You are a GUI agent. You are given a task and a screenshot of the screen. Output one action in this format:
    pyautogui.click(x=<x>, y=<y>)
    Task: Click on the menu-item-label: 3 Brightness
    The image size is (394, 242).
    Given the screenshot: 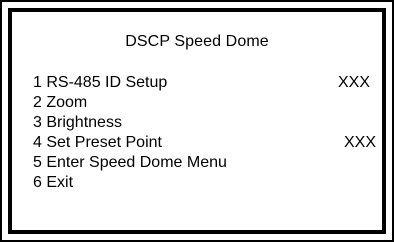 What is the action you would take?
    pyautogui.click(x=77, y=122)
    